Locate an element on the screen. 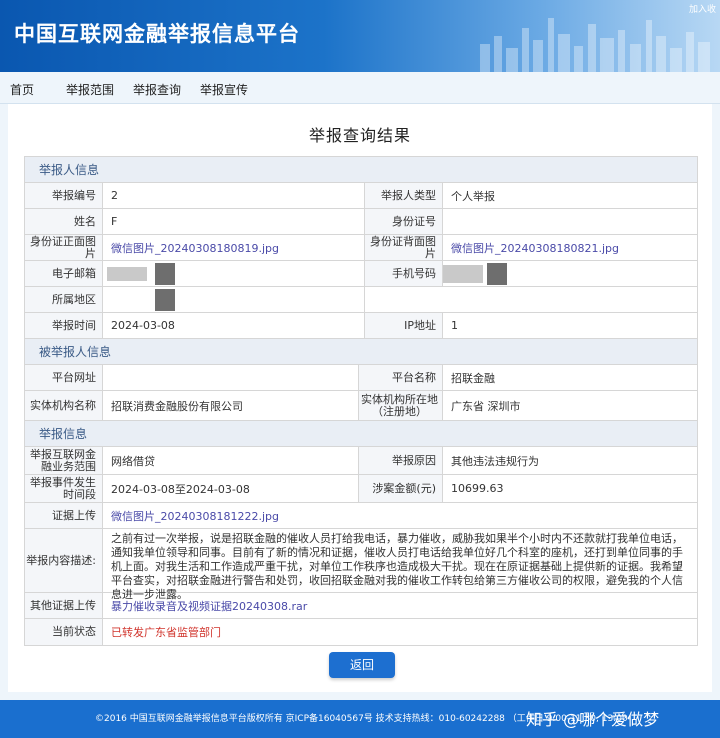 Image resolution: width=720 pixels, height=738 pixels. report-time-value: 2024-03-08 is located at coordinates (234, 325).